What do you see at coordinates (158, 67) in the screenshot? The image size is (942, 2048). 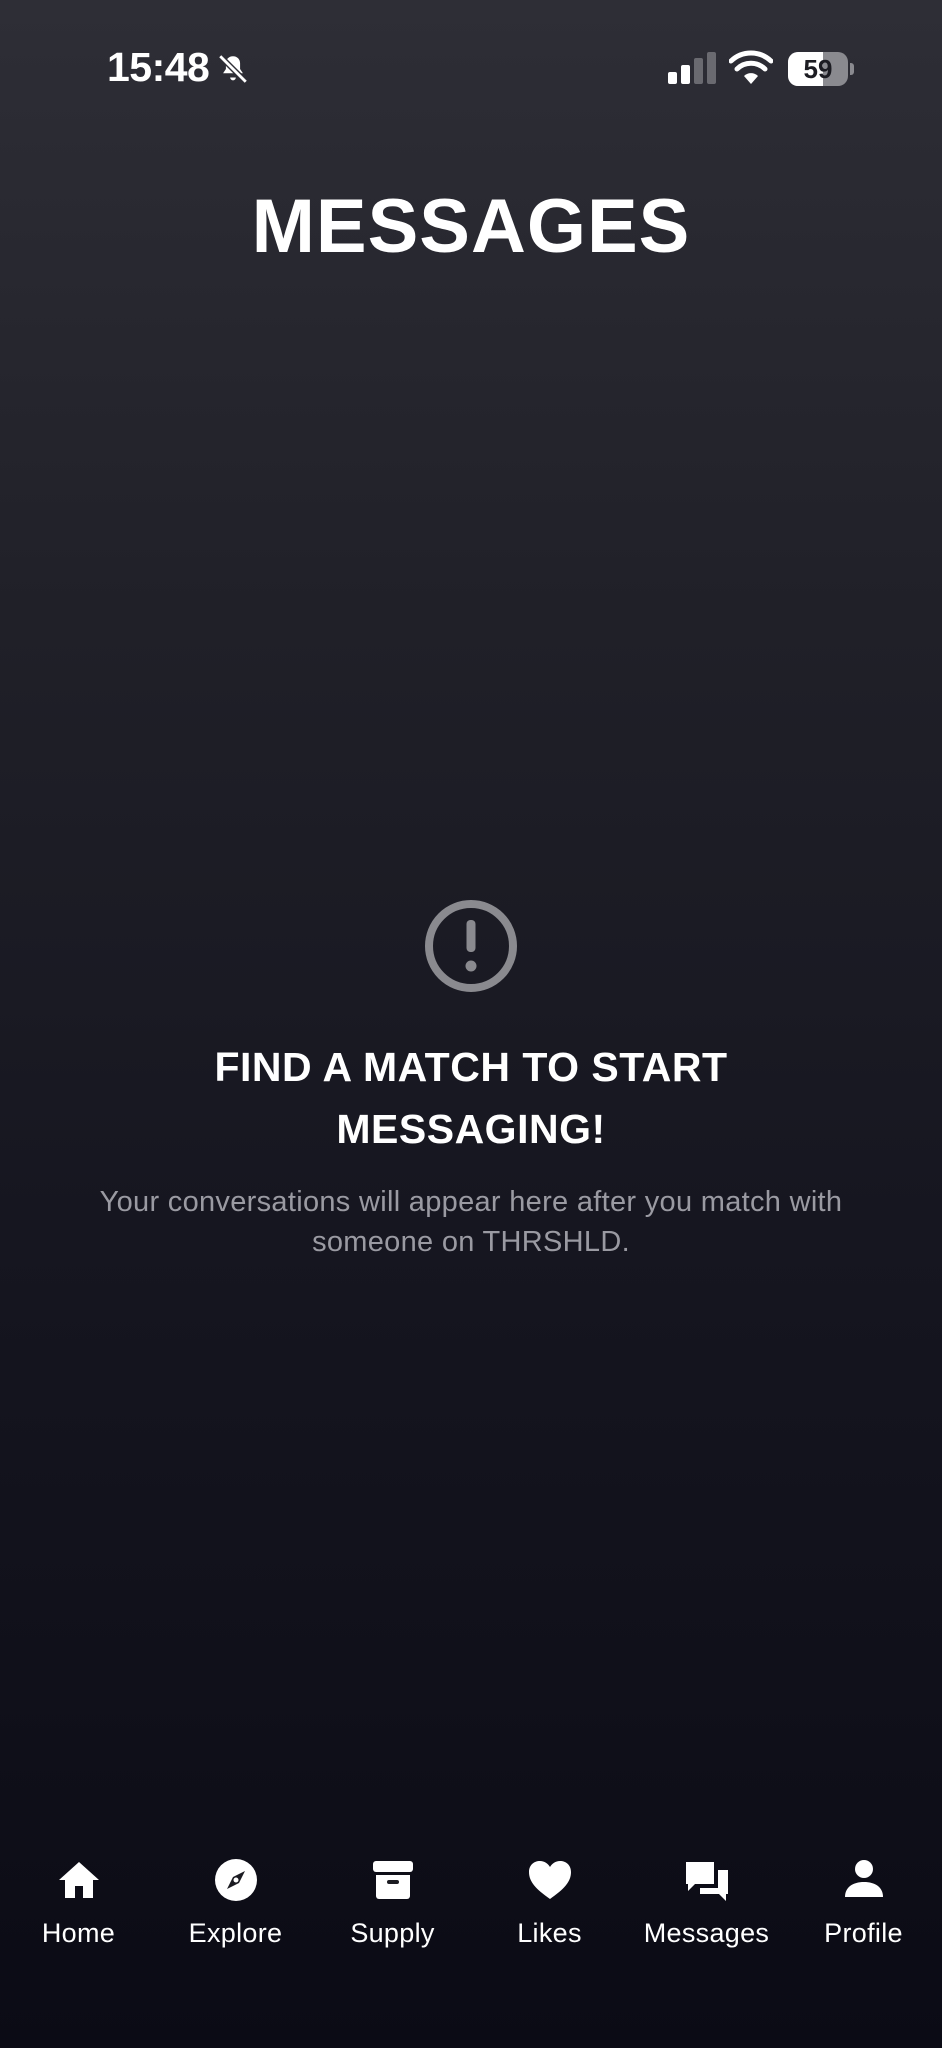 I see `status-time: 15:48` at bounding box center [158, 67].